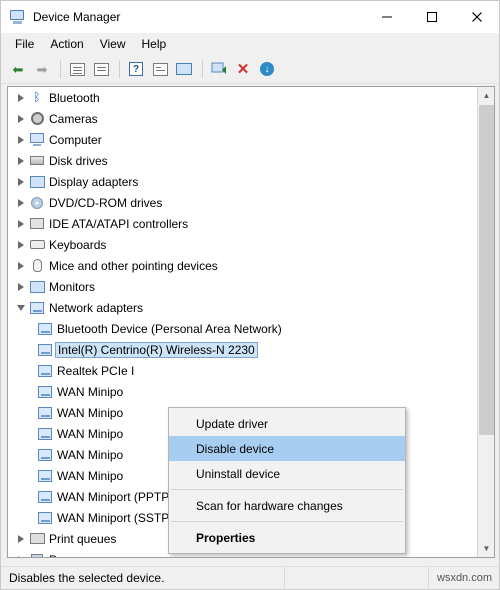 Image resolution: width=500 pixels, height=590 pixels. I want to click on tree-item-ide-controllers: IDE ATA/ATAPI controllers, so click(242, 223).